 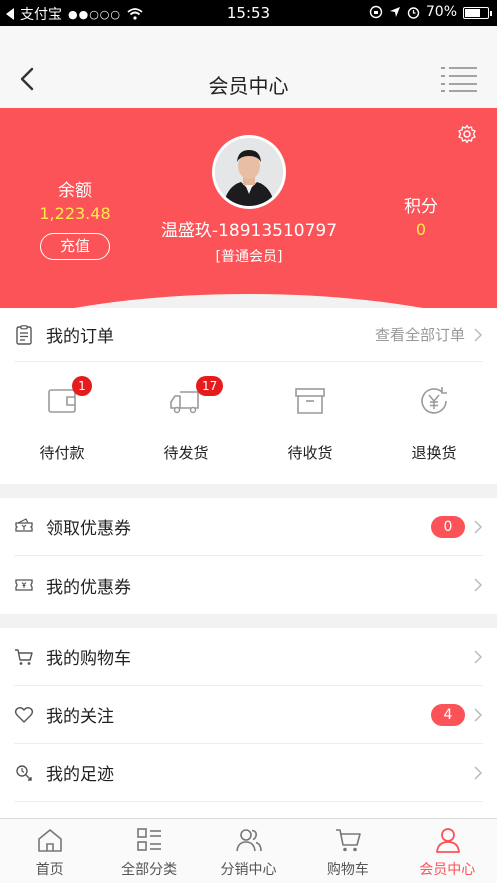 I want to click on category-icon, so click(x=149, y=839).